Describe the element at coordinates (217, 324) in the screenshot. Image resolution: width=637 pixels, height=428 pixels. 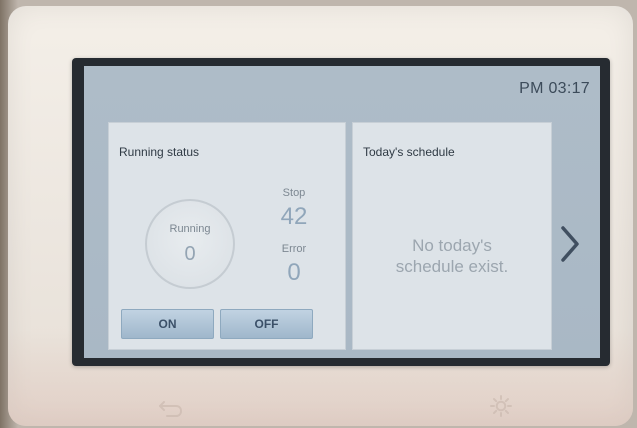
I see `power-button-row: ON OFF` at that location.